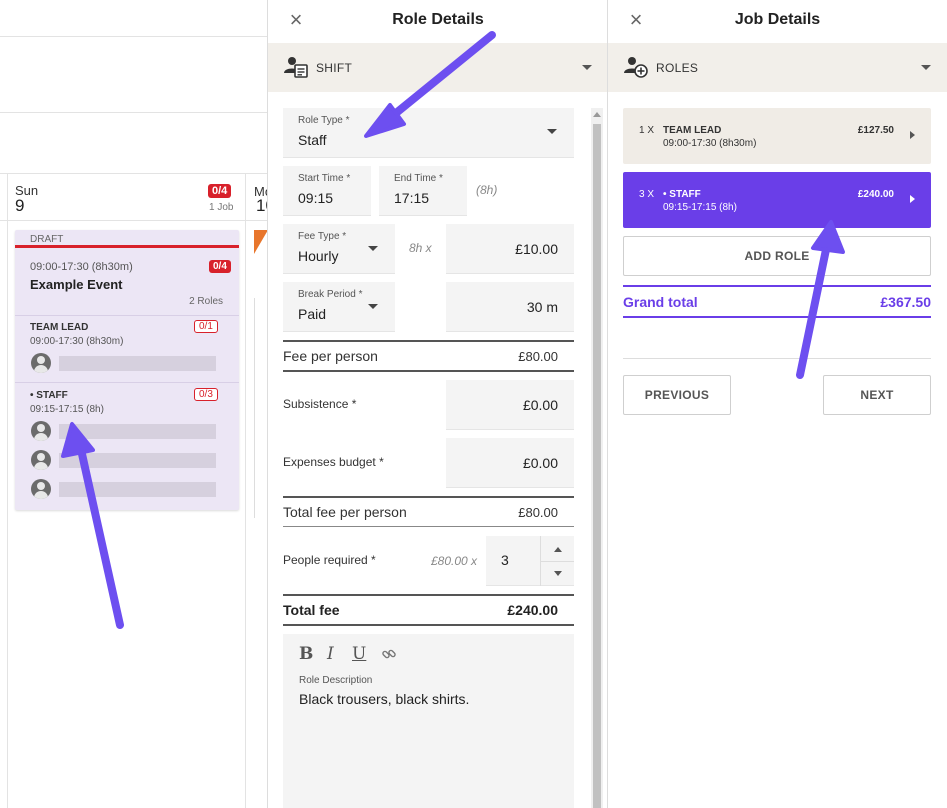 The image size is (947, 808). I want to click on total-fee-per-person-value: £80.00, so click(538, 512).